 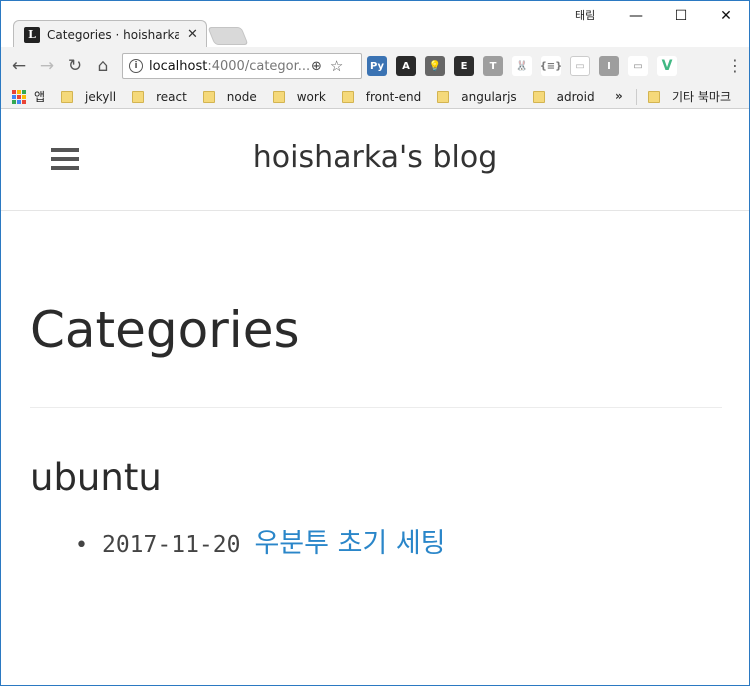 I want to click on post-link: 우분투 초기 세팅, so click(x=349, y=540).